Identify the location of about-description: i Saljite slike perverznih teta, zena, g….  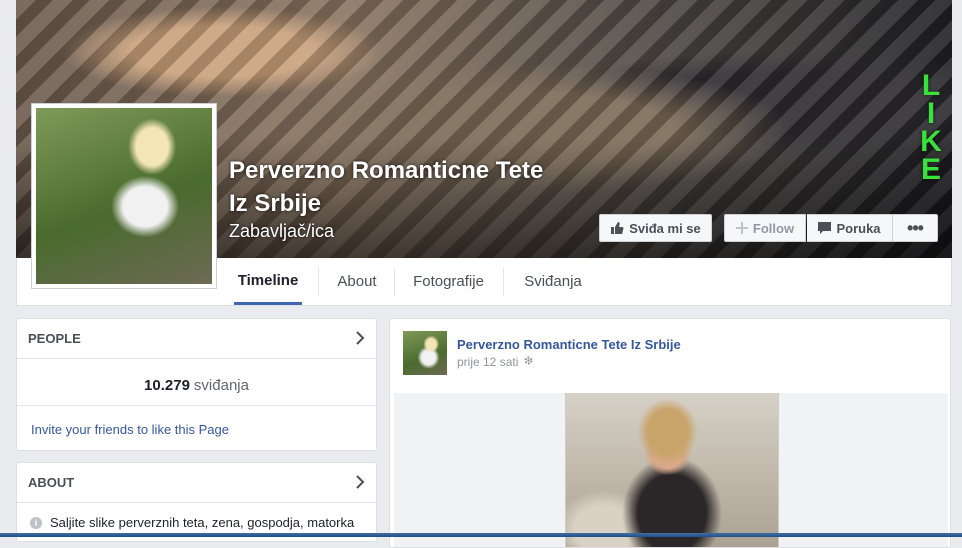
(192, 522).